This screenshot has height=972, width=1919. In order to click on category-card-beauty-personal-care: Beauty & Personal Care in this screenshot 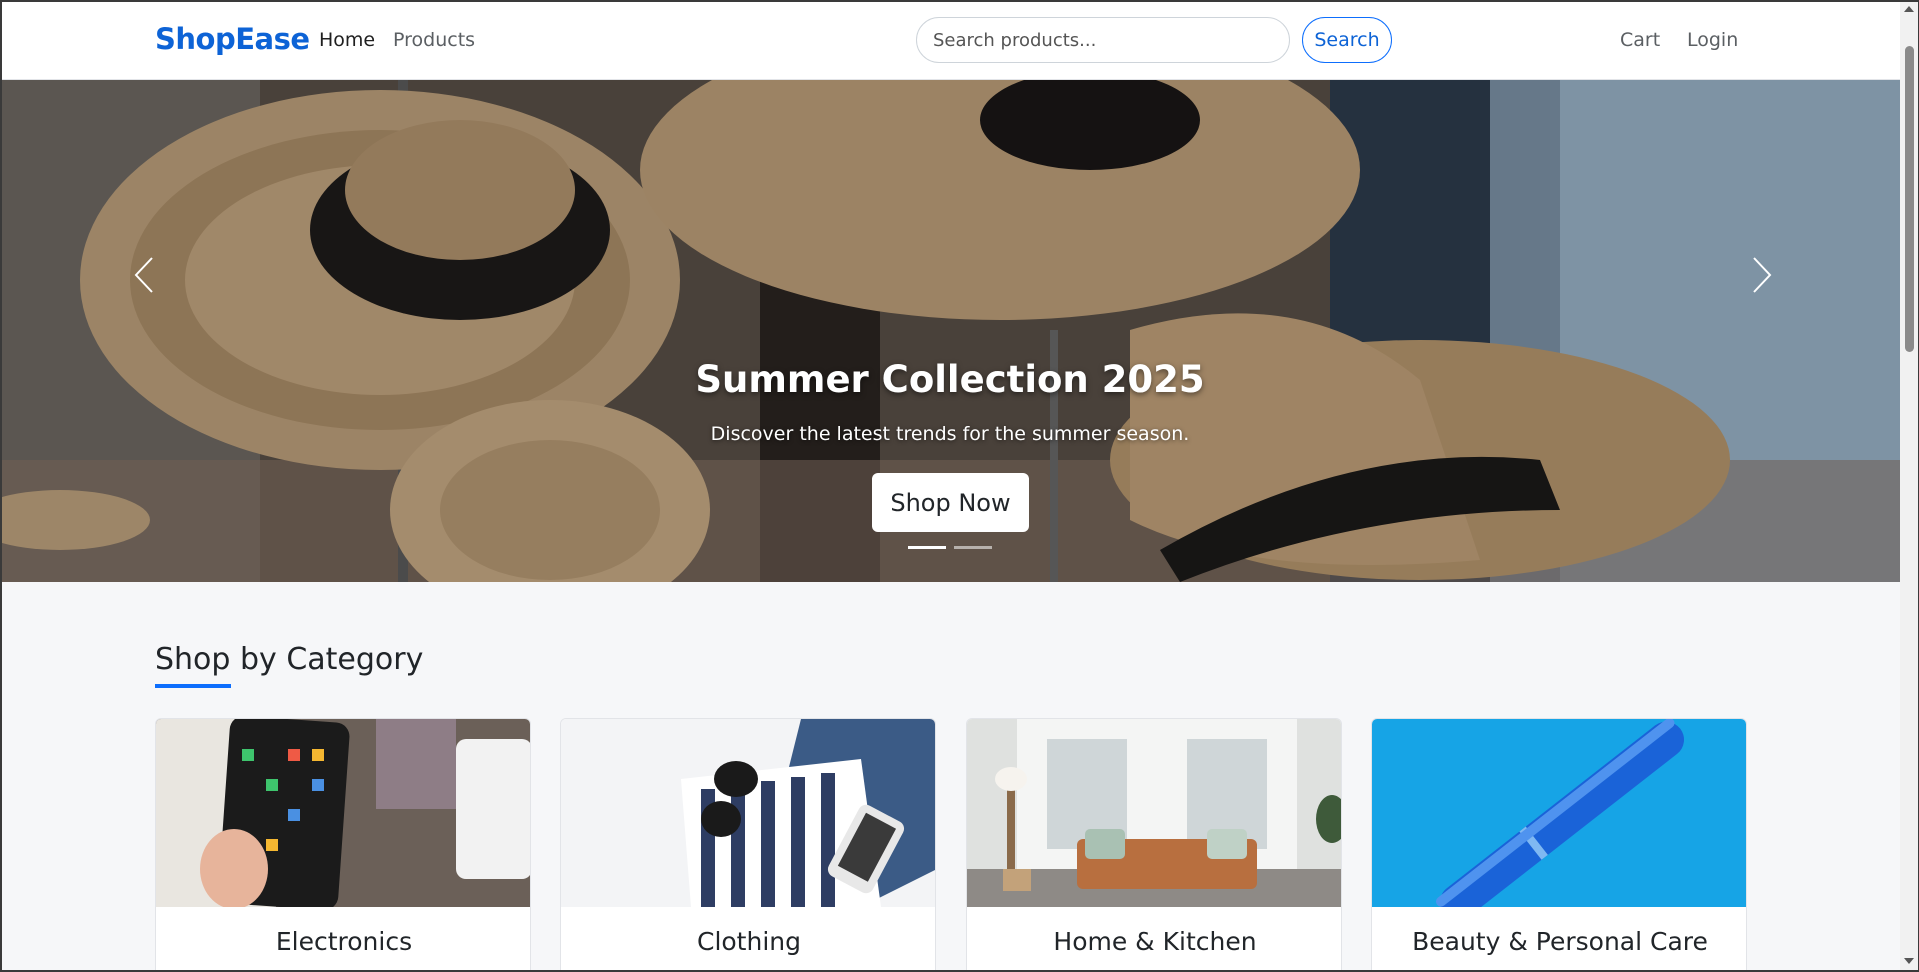, I will do `click(1559, 845)`.